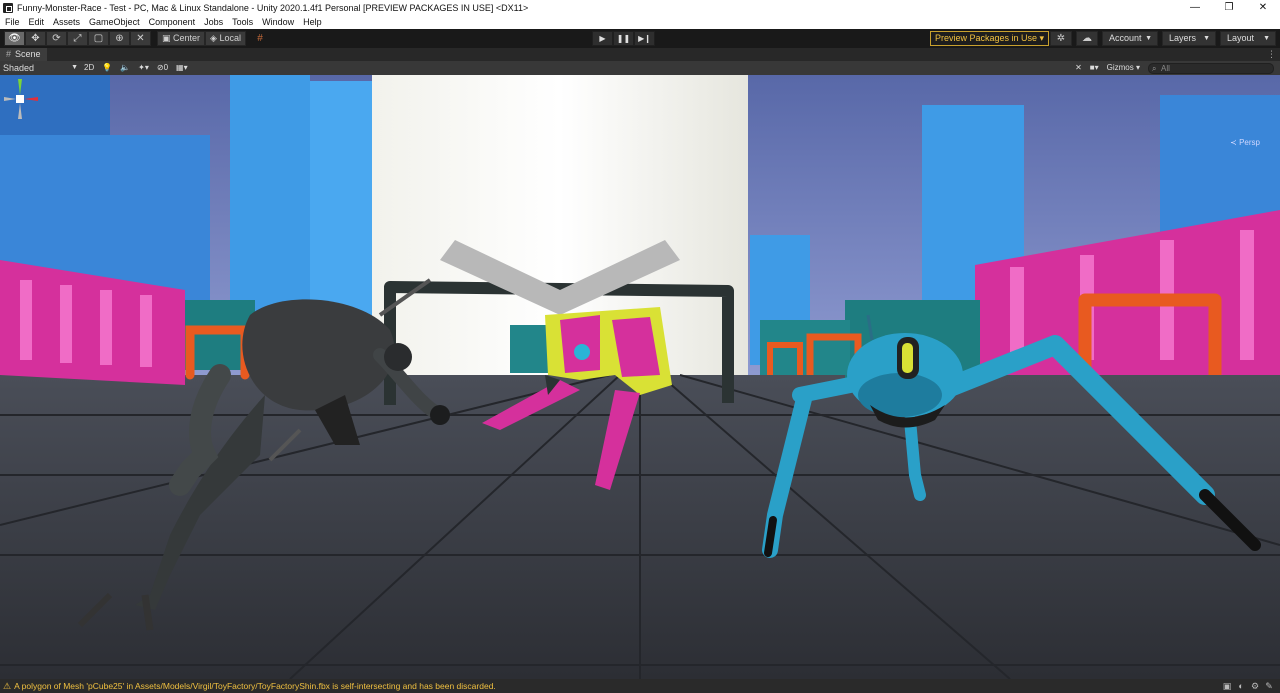 This screenshot has width=1280, height=693. I want to click on custom-tool-icon: ✕, so click(140, 38).